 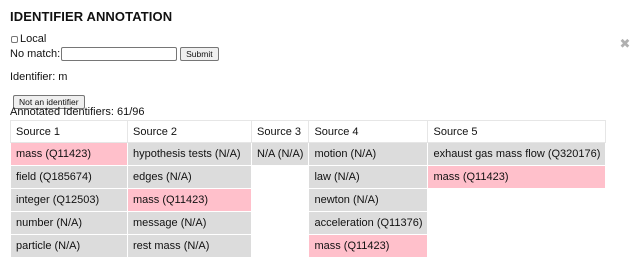 I want to click on no-match-input, so click(x=119, y=54).